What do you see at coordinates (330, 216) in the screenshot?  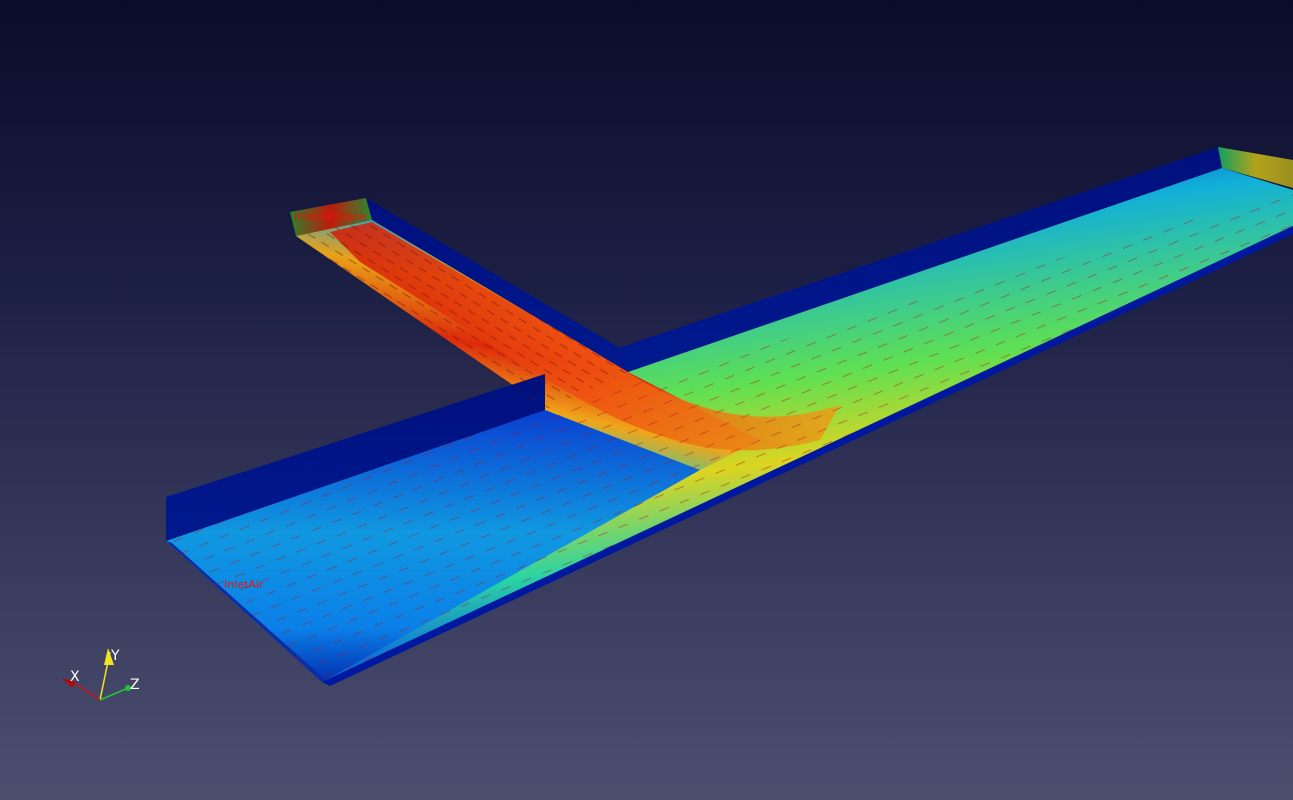 I see `inlet-methane-label: InletMethane` at bounding box center [330, 216].